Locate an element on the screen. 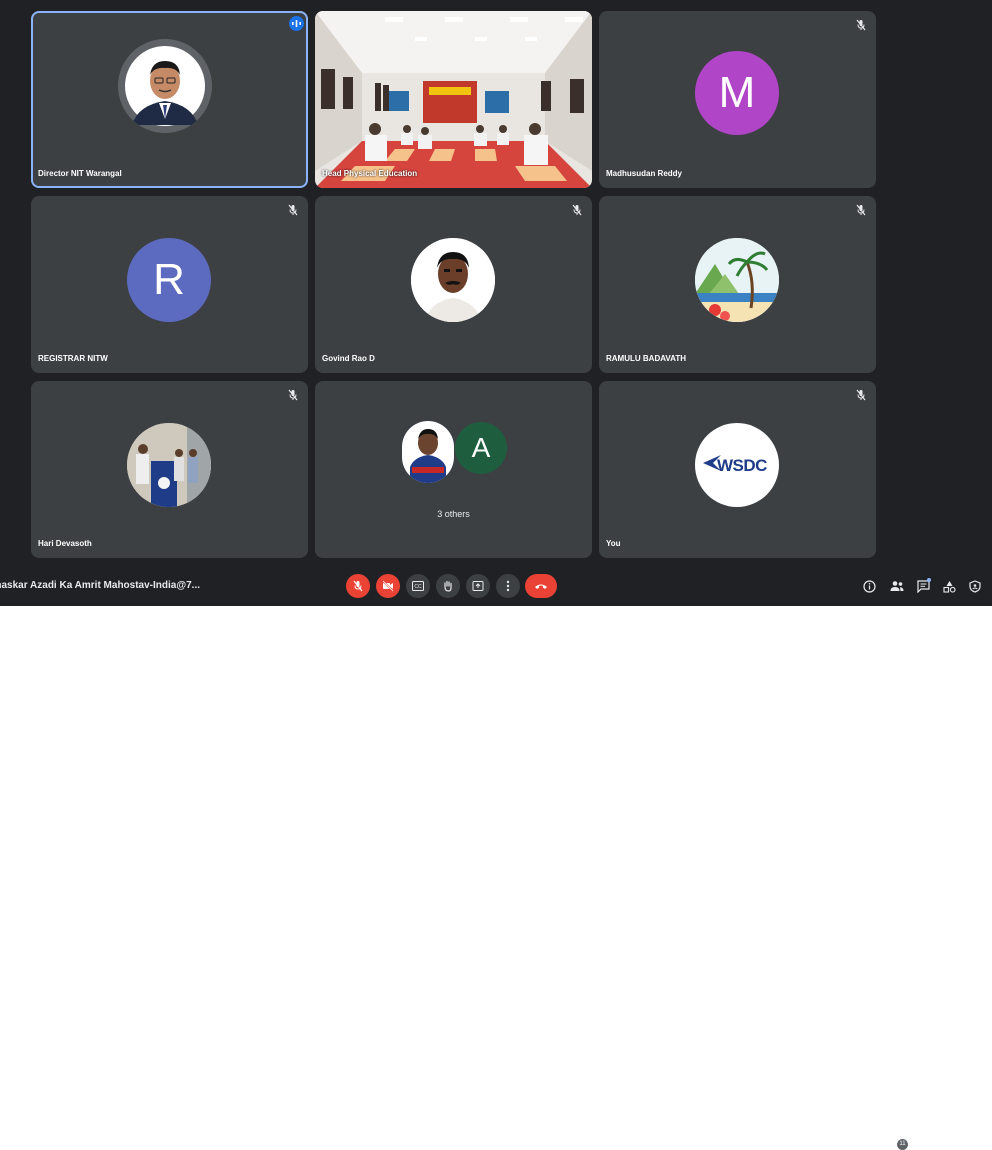 The image size is (992, 1150). camera-toggle-button is located at coordinates (388, 586).